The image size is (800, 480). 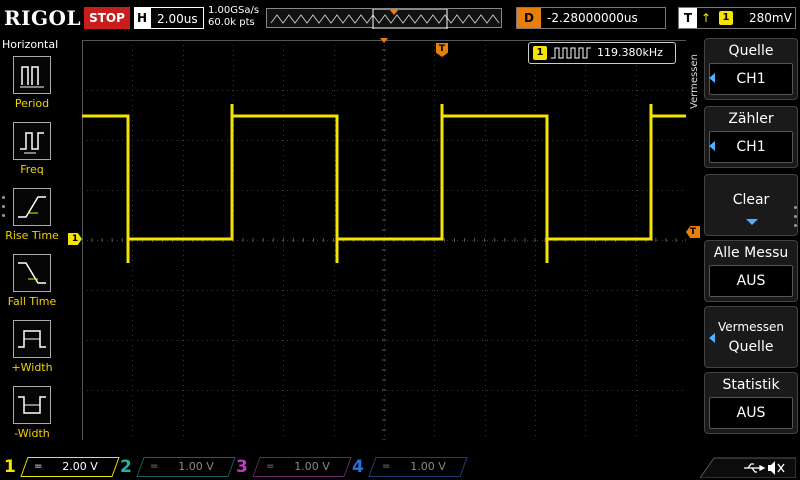 I want to click on channel1-number: 1, so click(x=10, y=467).